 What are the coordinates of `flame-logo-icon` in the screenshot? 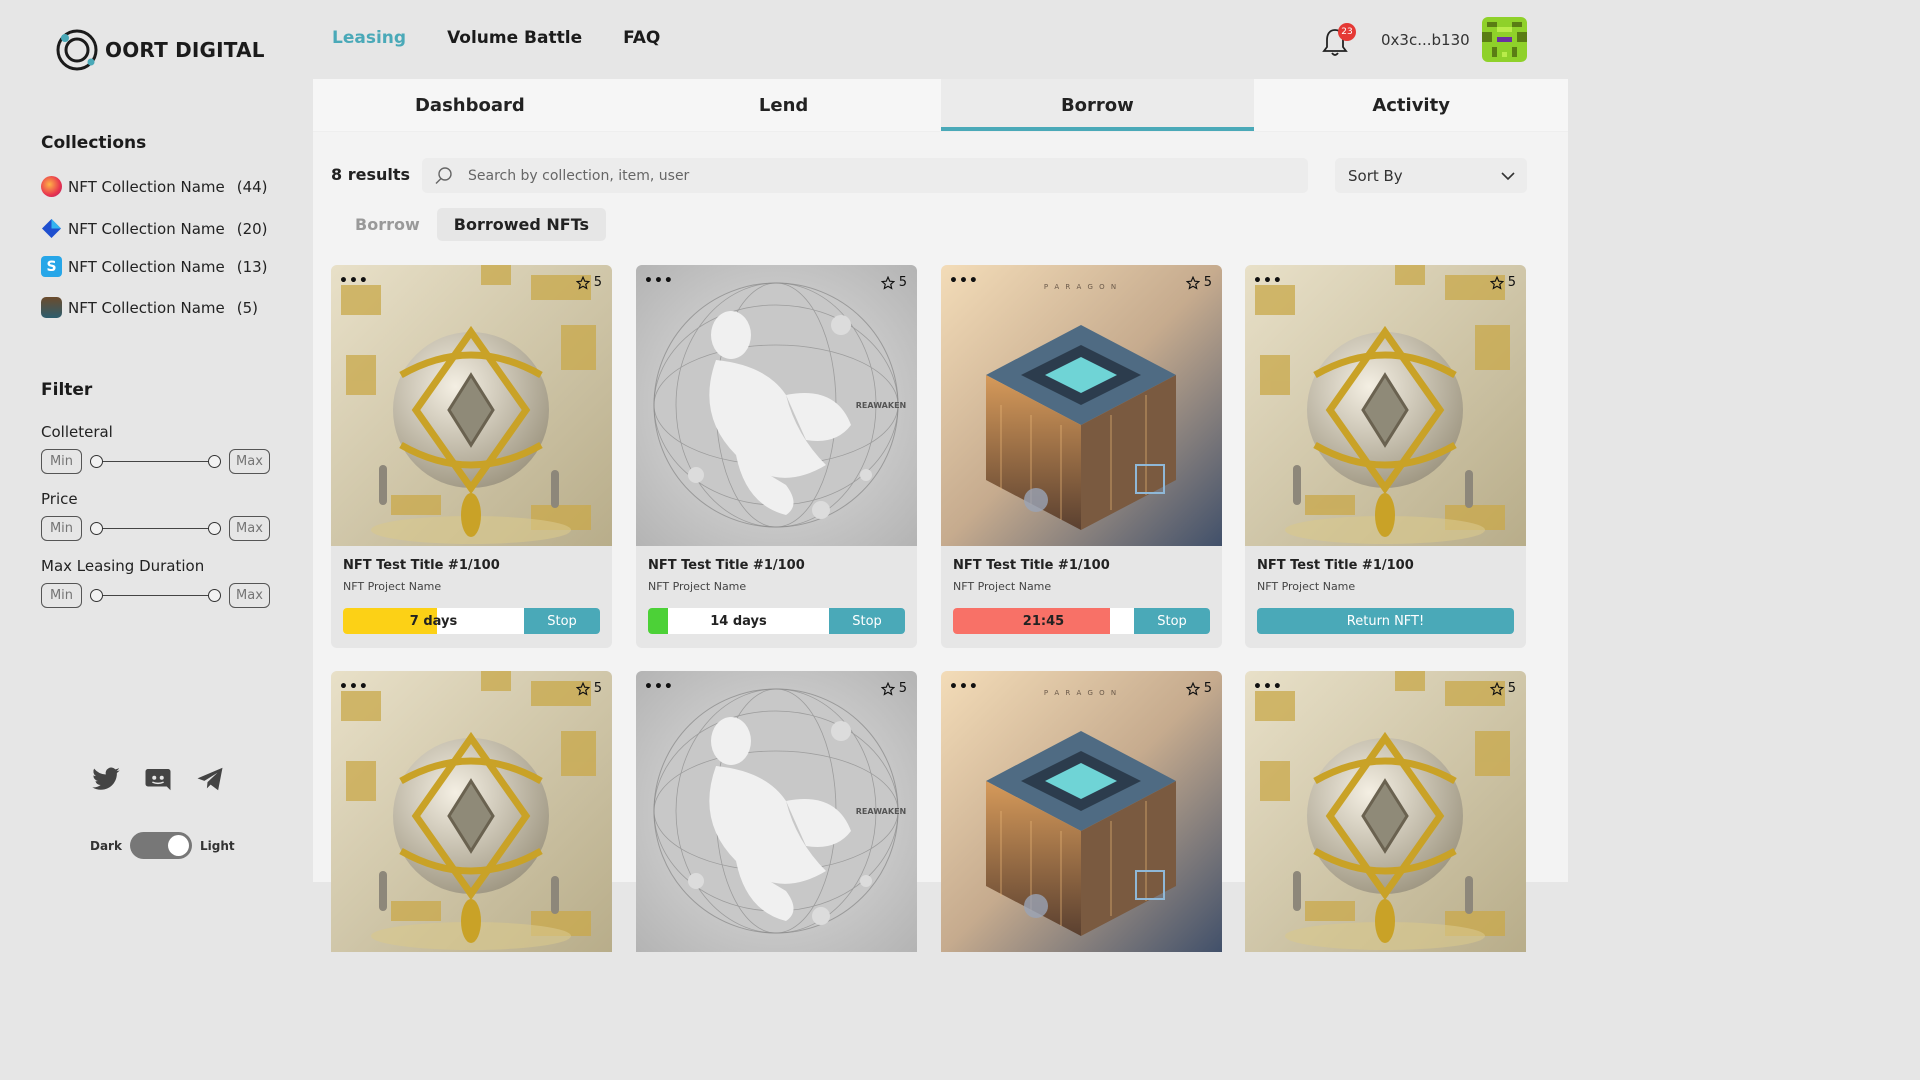 It's located at (51, 186).